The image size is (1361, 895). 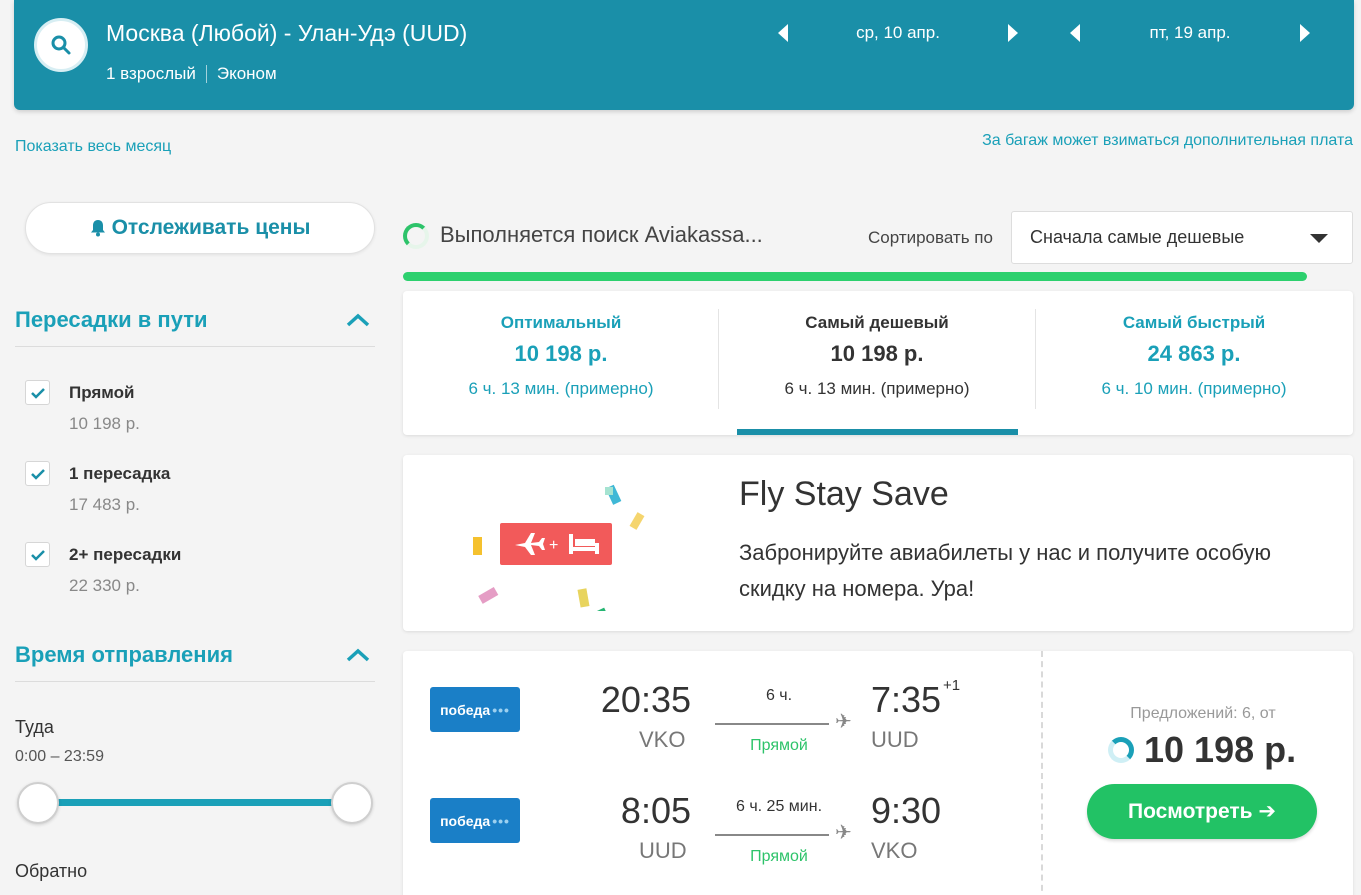 I want to click on passengers-label: 1 взрослый, so click(x=151, y=73).